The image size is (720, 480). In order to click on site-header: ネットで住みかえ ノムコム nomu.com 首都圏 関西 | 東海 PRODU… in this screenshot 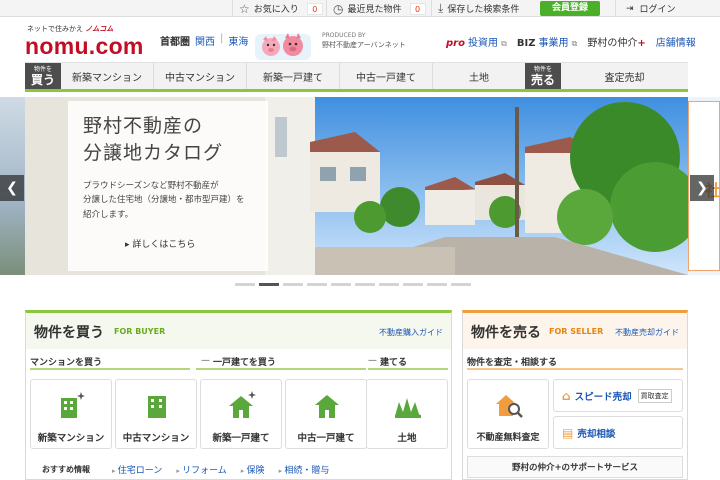, I will do `click(360, 40)`.